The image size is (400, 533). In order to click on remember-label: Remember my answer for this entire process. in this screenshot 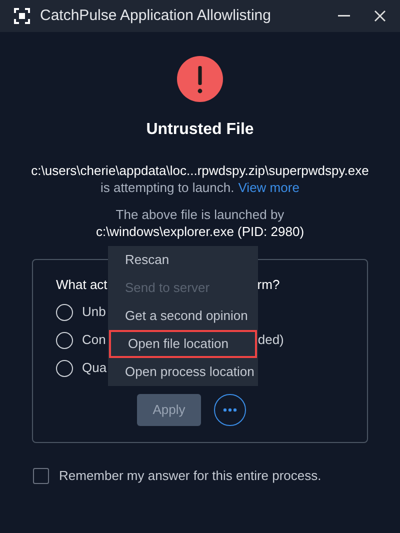, I will do `click(190, 476)`.